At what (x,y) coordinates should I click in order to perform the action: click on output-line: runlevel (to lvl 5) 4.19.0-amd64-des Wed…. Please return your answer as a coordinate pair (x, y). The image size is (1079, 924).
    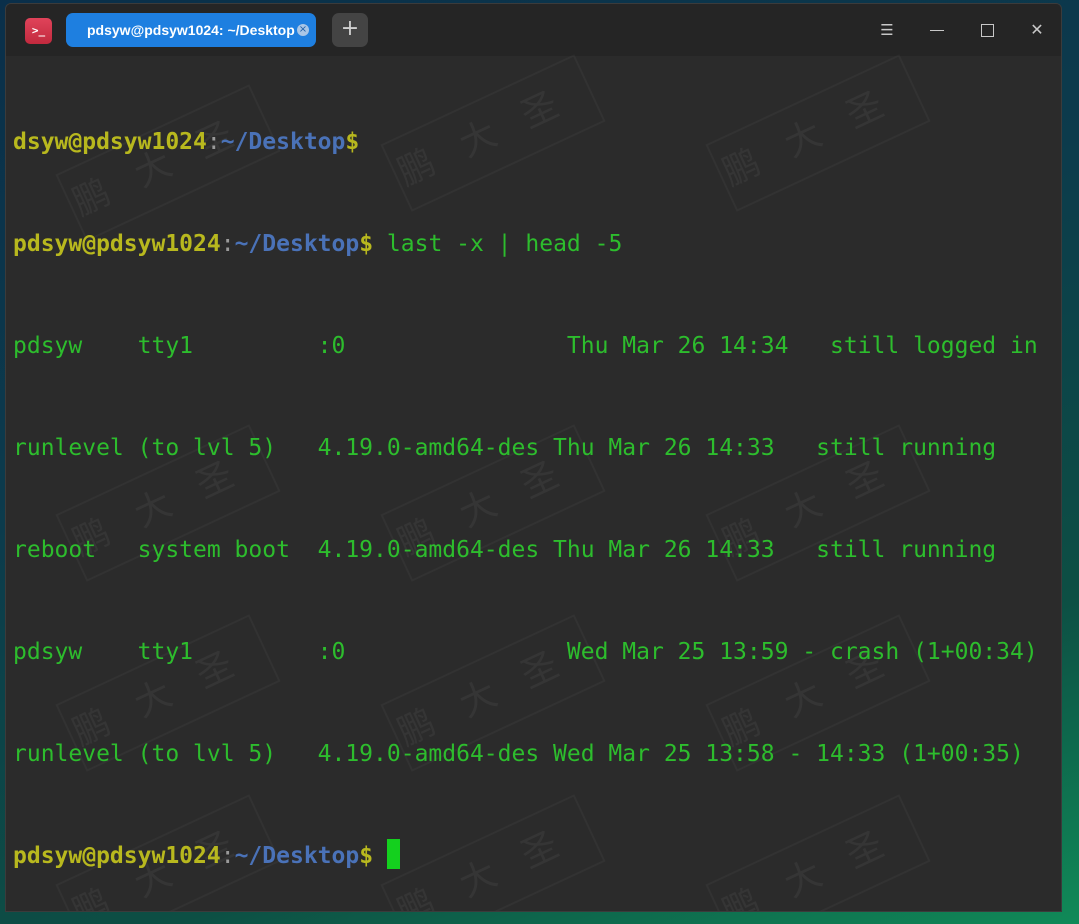
    Looking at the image, I should click on (518, 754).